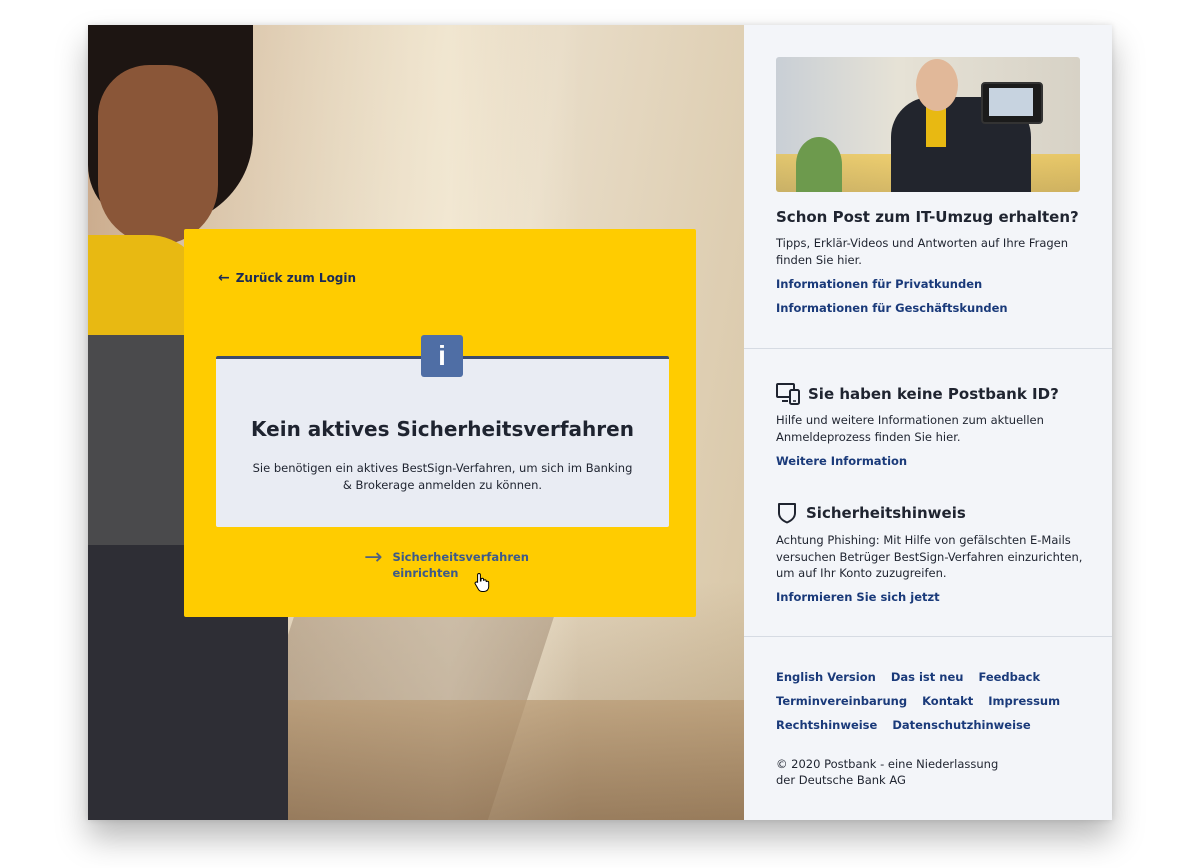  I want to click on no-id-title: Sie haben keine Postbank ID?, so click(933, 394).